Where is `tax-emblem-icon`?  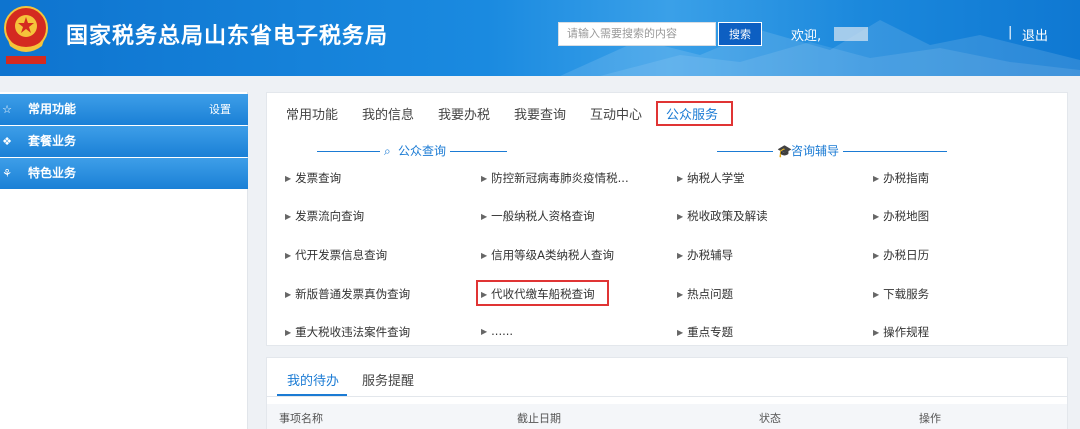 tax-emblem-icon is located at coordinates (26, 35).